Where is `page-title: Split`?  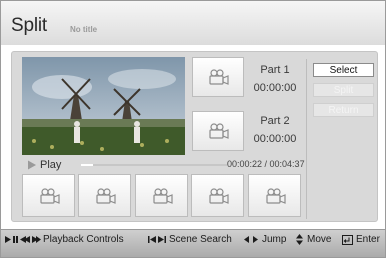
page-title: Split is located at coordinates (29, 25).